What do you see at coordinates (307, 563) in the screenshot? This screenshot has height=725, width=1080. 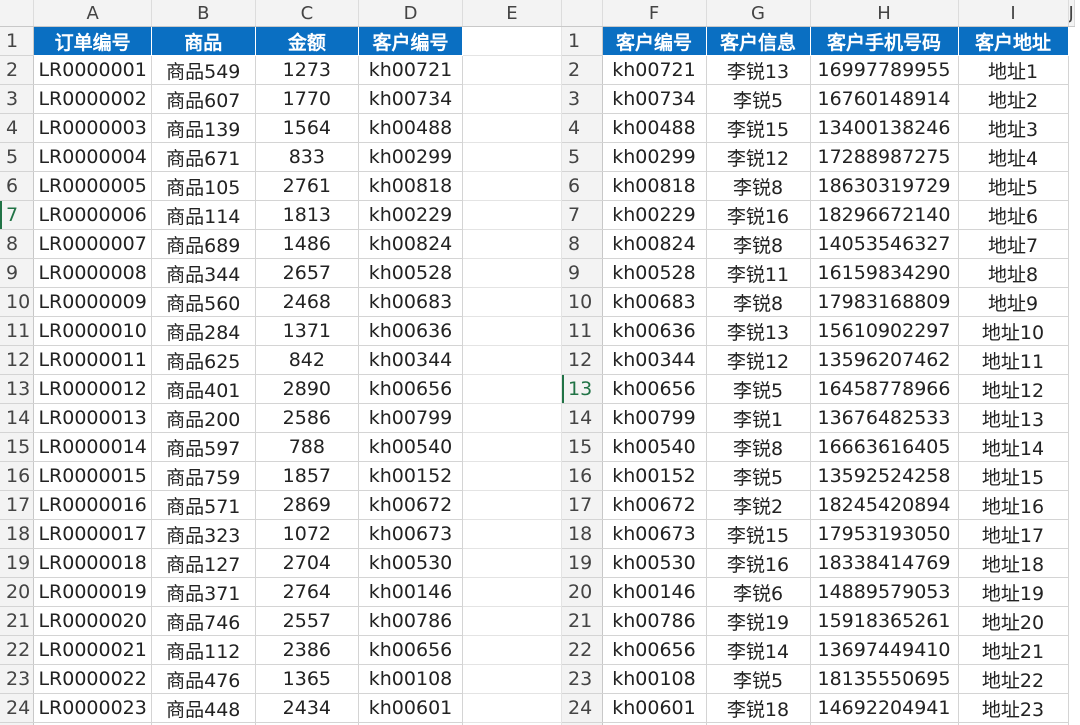 I see `cell: 2704` at bounding box center [307, 563].